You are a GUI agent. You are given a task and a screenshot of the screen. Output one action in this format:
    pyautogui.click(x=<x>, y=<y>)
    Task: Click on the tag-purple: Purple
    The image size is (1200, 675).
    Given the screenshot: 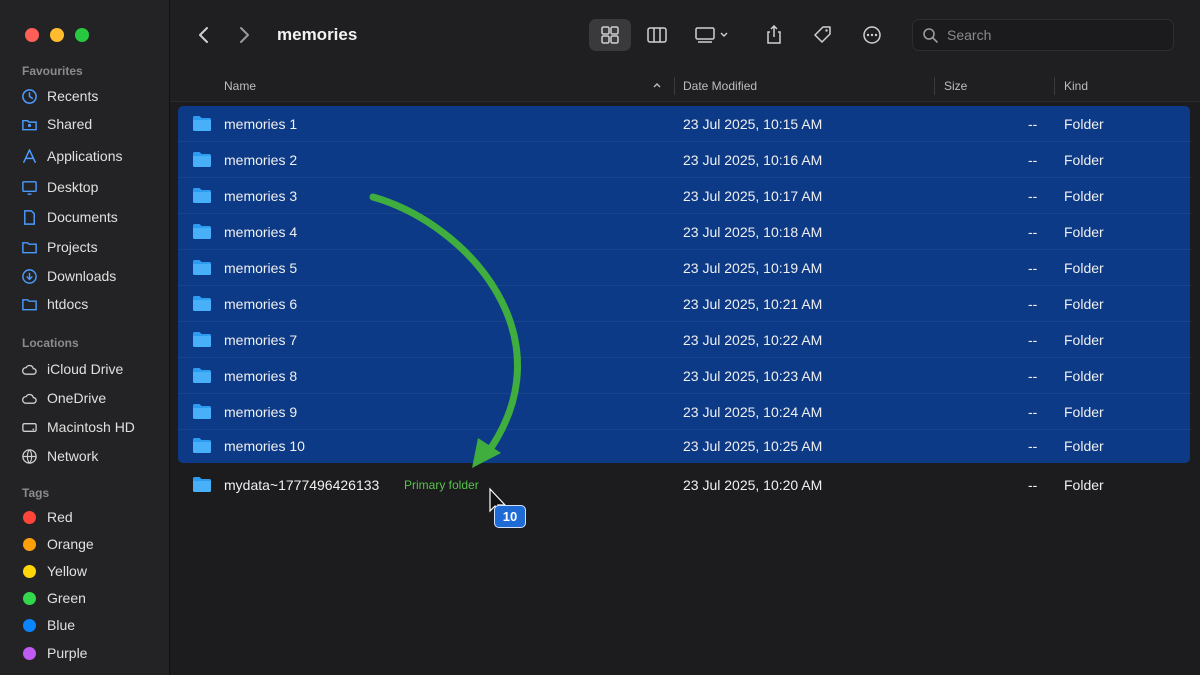 What is the action you would take?
    pyautogui.click(x=92, y=653)
    